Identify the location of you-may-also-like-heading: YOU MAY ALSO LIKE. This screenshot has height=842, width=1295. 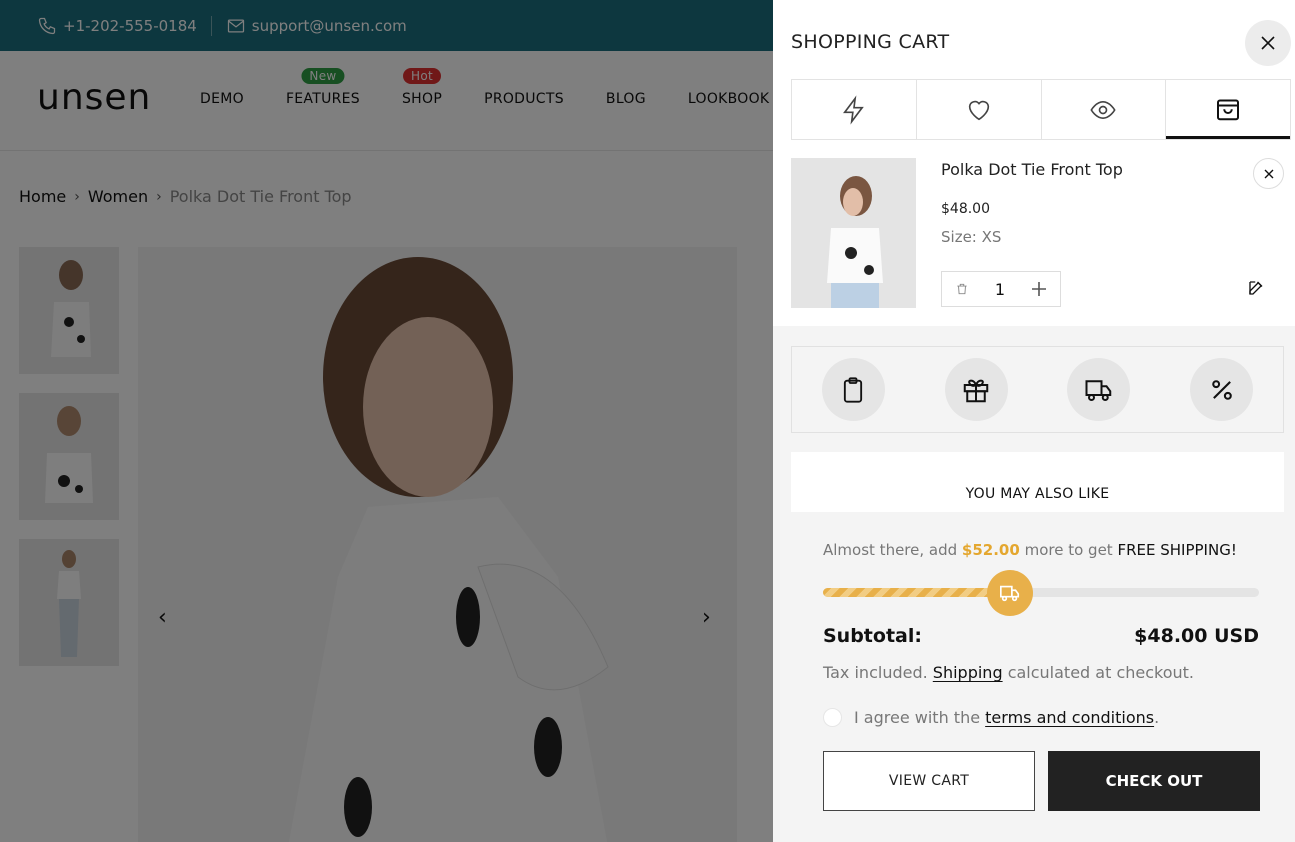
(1037, 482).